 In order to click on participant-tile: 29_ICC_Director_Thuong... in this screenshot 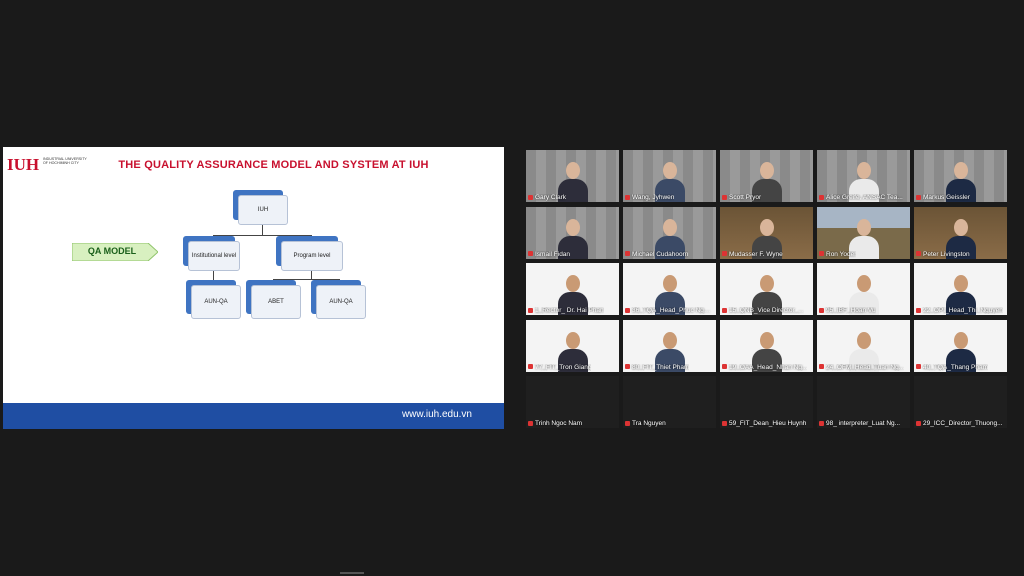, I will do `click(960, 402)`.